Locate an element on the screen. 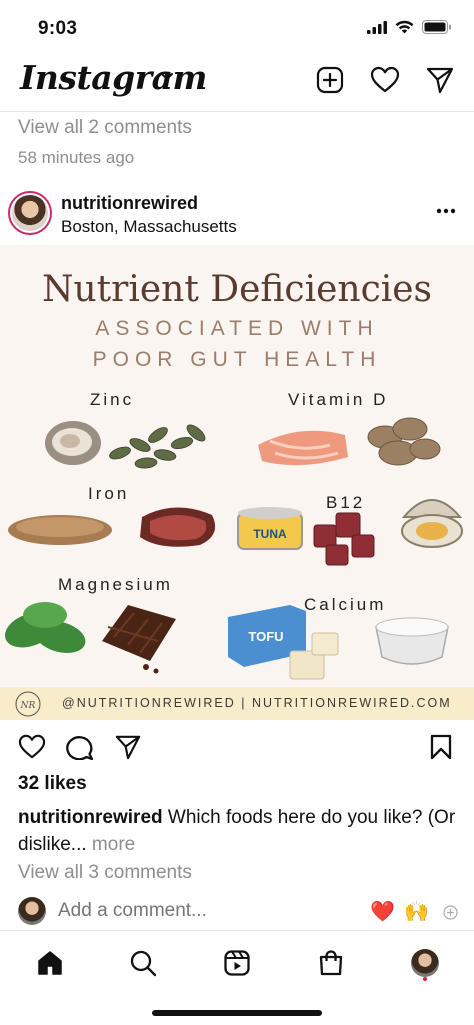 The height and width of the screenshot is (1025, 474). svg-text: NR is located at coordinates (28, 706).